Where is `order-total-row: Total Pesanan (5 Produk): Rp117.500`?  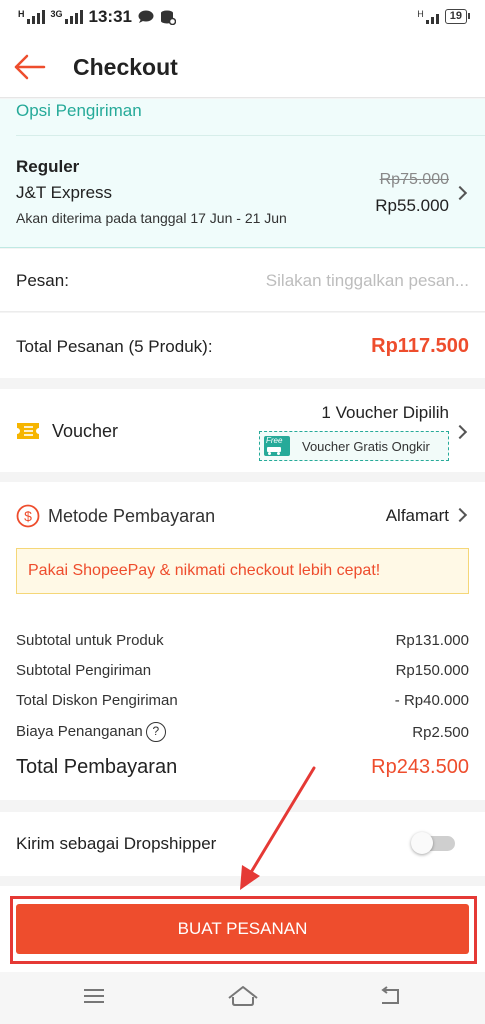
order-total-row: Total Pesanan (5 Produk): Rp117.500 is located at coordinates (242, 345).